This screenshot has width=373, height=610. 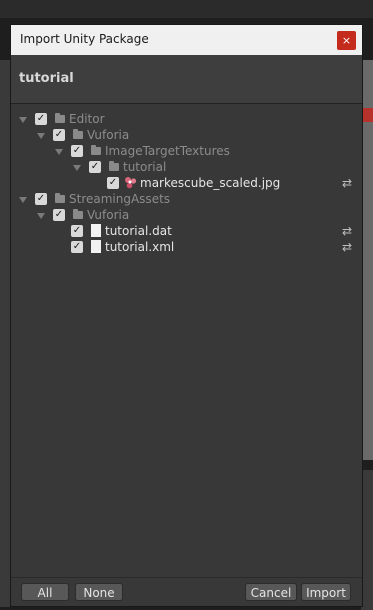 What do you see at coordinates (210, 183) in the screenshot?
I see `tree-item-label: markescube_scaled.jpg` at bounding box center [210, 183].